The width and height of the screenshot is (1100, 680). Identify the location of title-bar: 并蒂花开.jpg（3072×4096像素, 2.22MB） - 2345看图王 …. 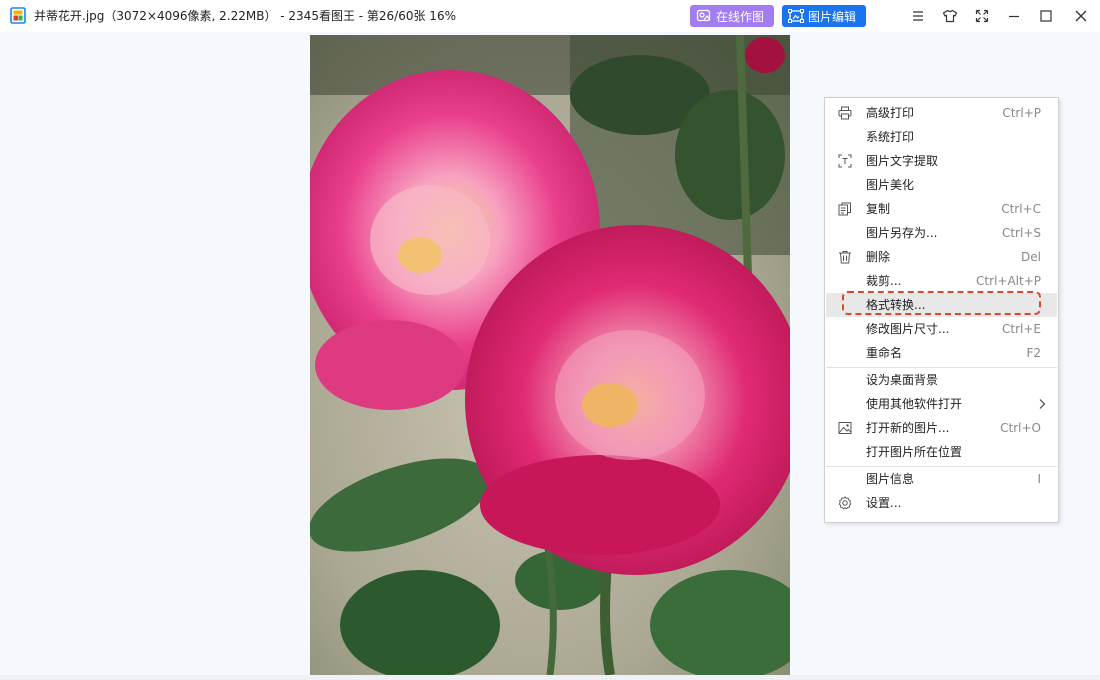
(550, 16).